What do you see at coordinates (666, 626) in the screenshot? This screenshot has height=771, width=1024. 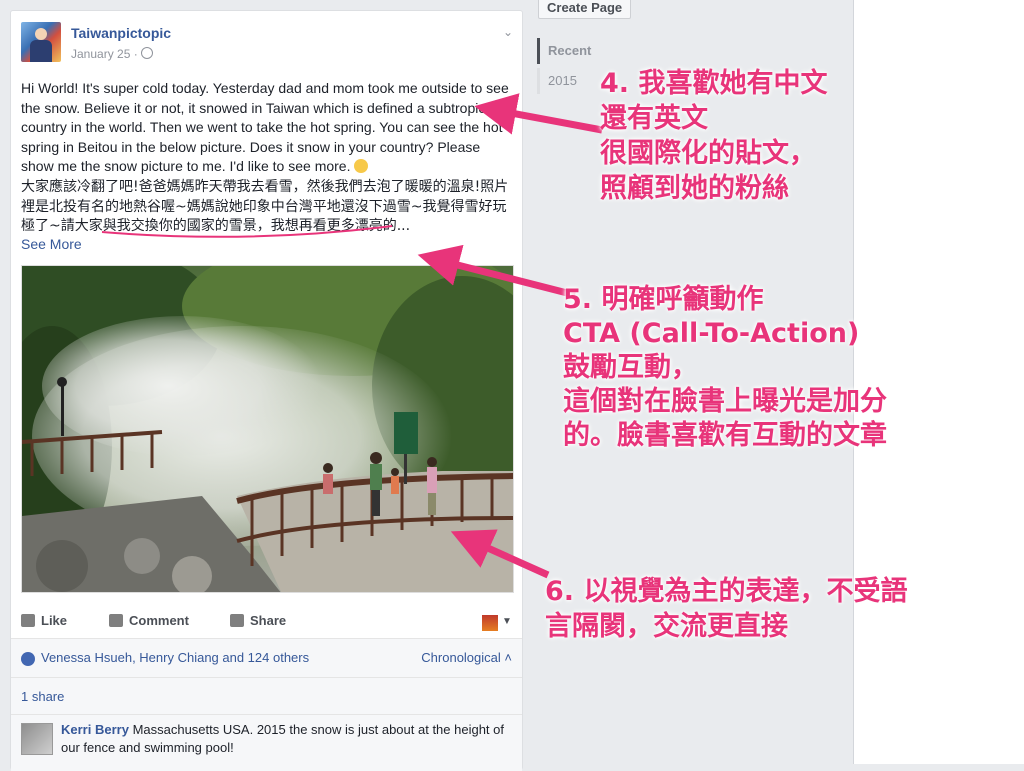 I see `annotation-line: 言隔閡，交流更直接` at bounding box center [666, 626].